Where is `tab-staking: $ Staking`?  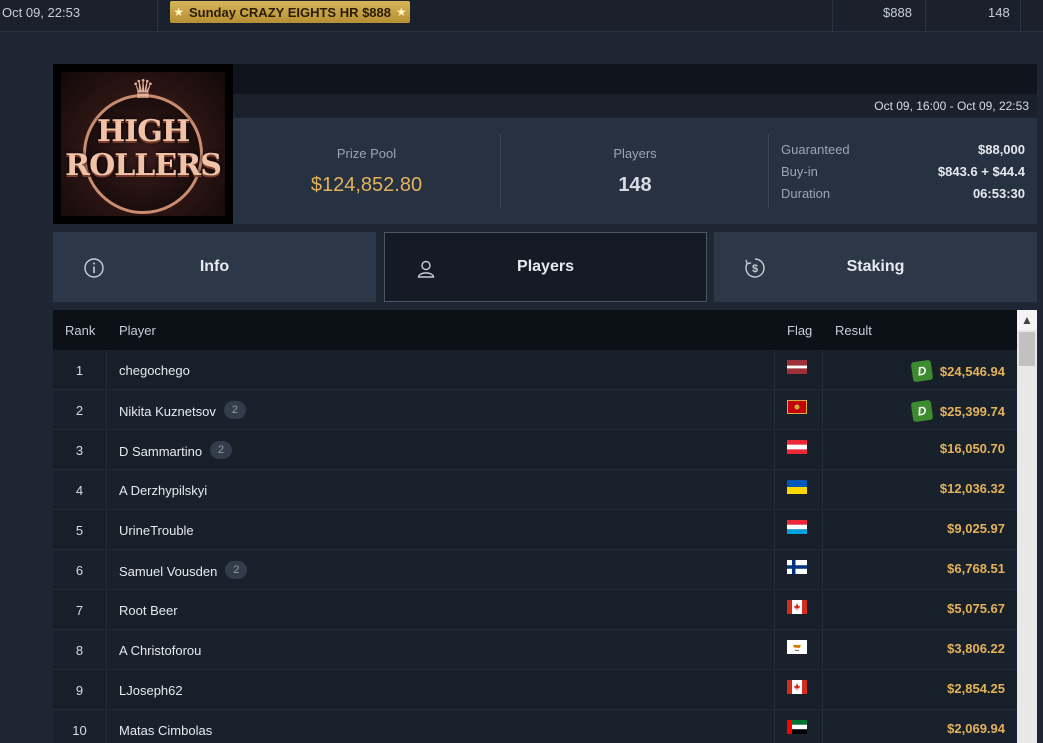 tab-staking: $ Staking is located at coordinates (875, 267).